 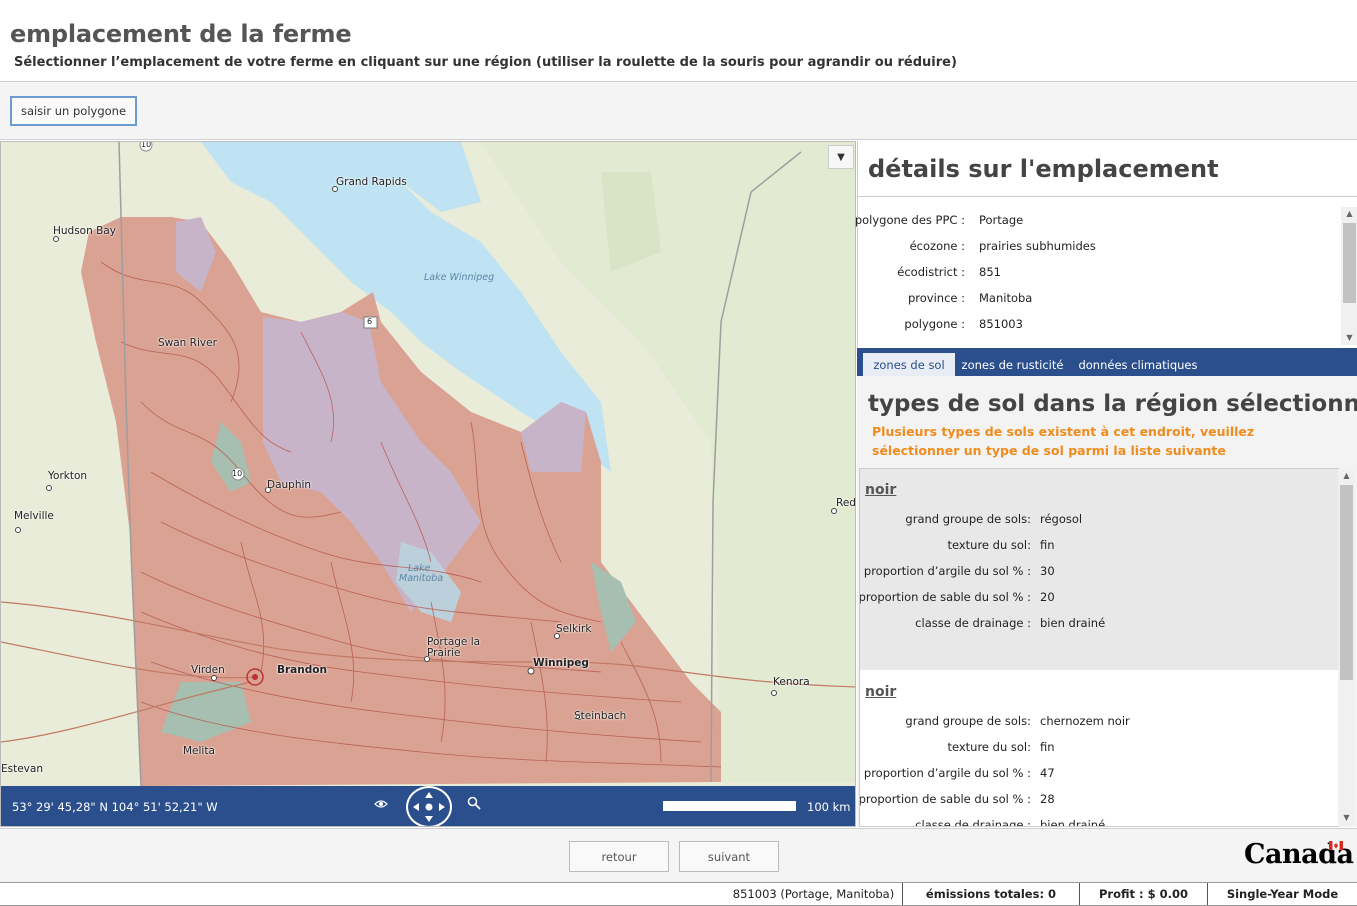 What do you see at coordinates (1061, 519) in the screenshot?
I see `soil-property-value: régosol` at bounding box center [1061, 519].